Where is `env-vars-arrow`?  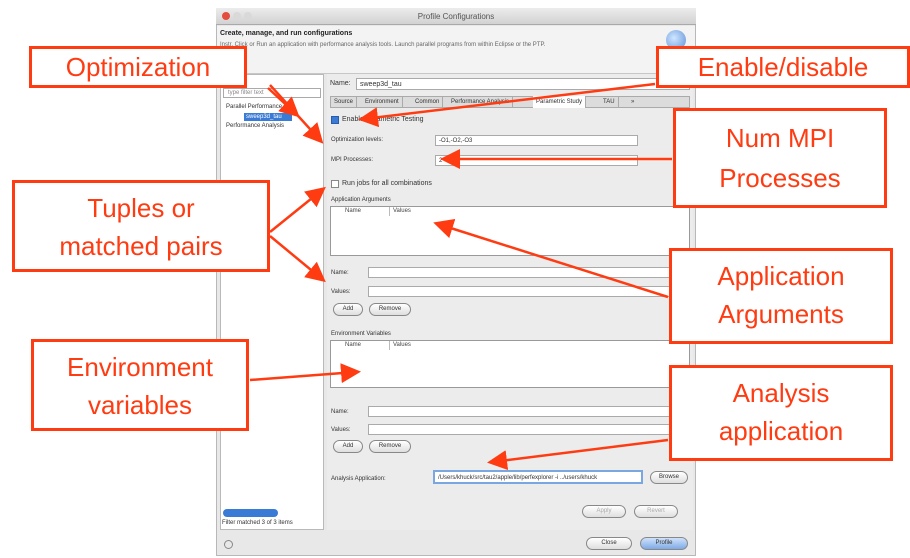 env-vars-arrow is located at coordinates (305, 373).